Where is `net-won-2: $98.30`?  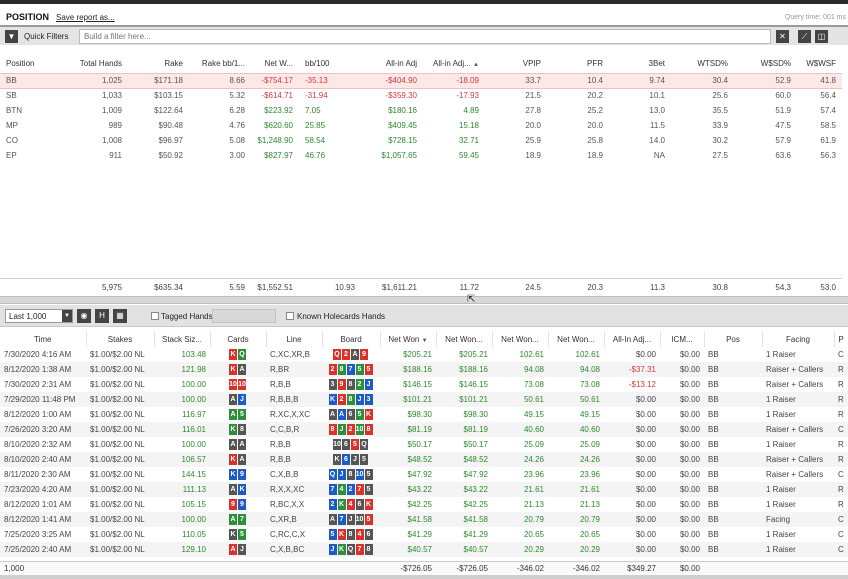 net-won-2: $98.30 is located at coordinates (475, 414).